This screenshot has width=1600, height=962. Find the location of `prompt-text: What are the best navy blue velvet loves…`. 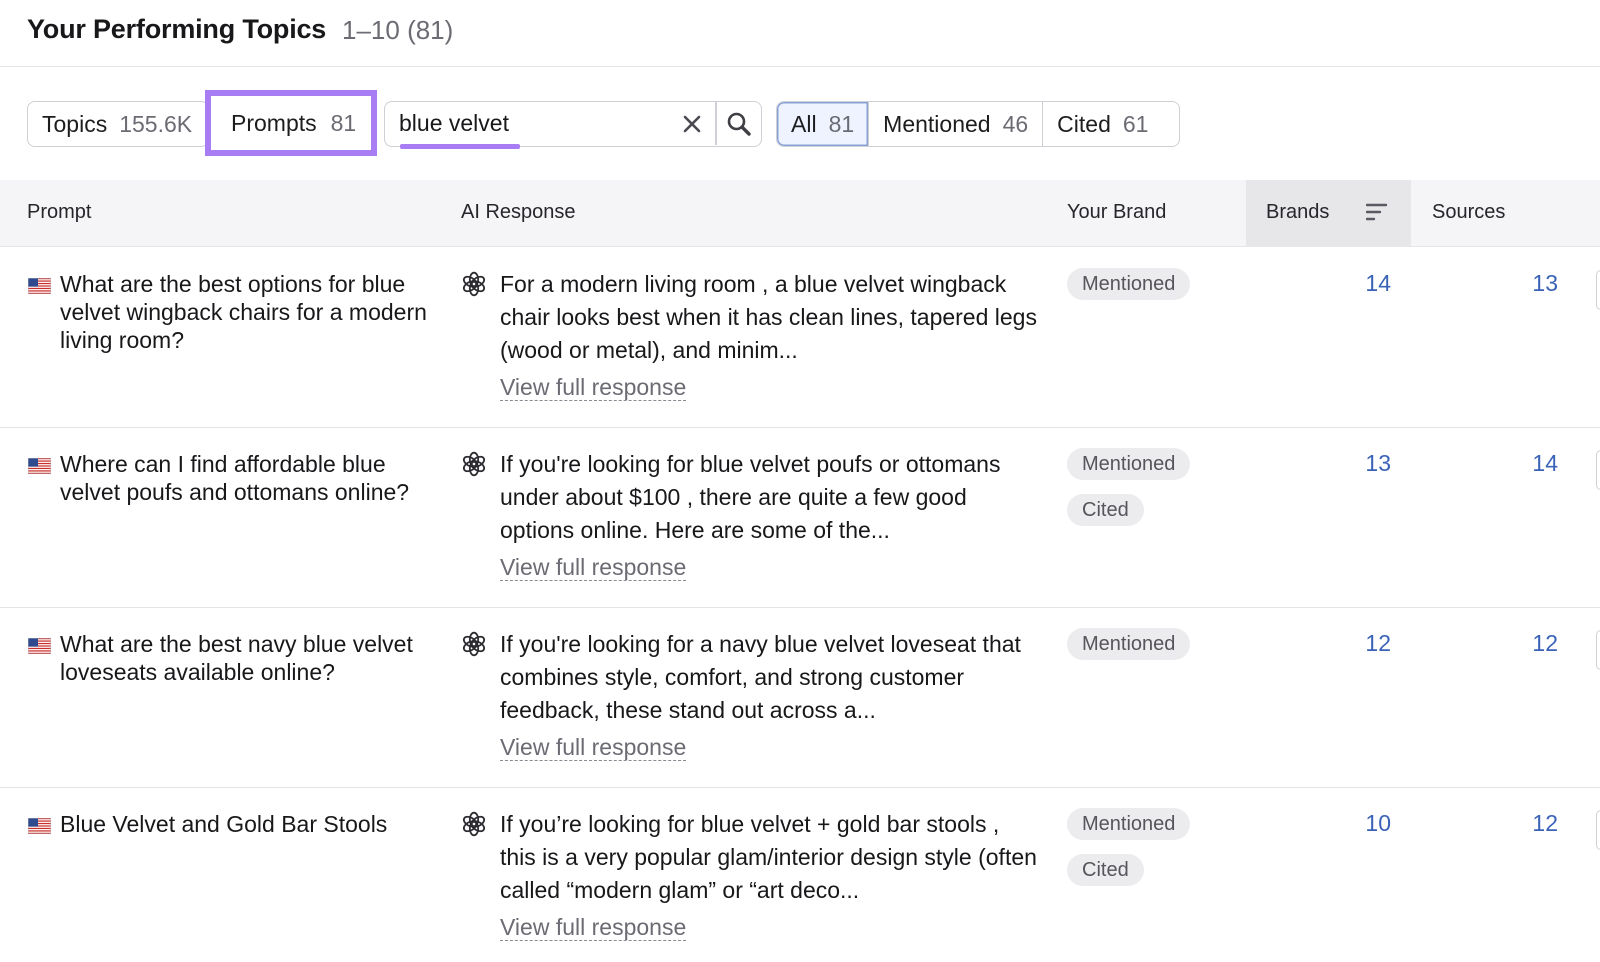

prompt-text: What are the best navy blue velvet loves… is located at coordinates (236, 658).